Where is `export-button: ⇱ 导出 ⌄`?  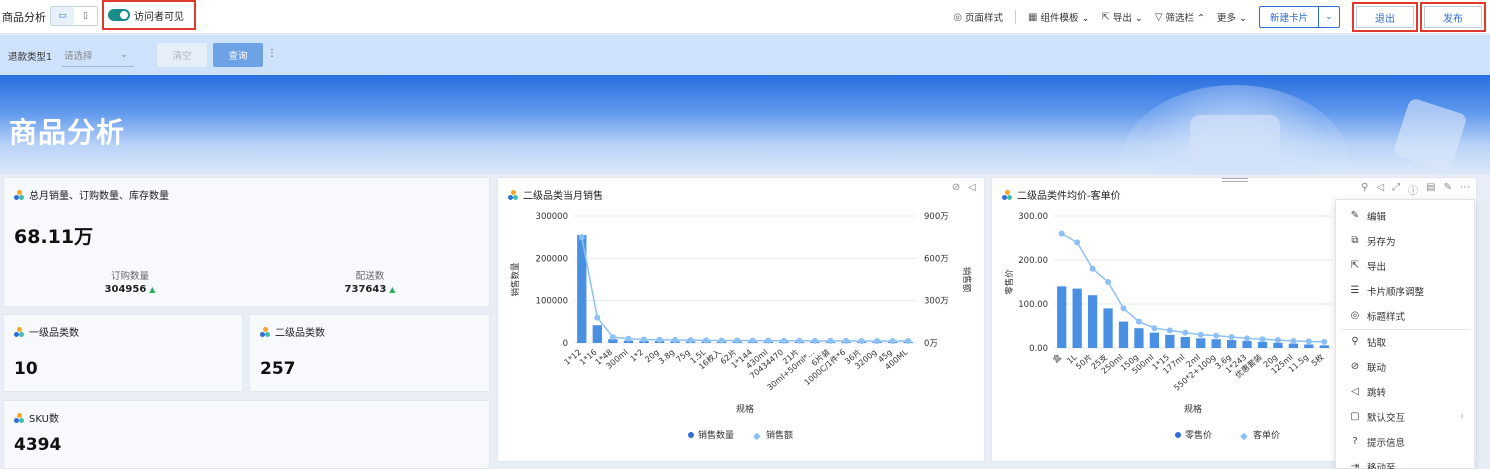
export-button: ⇱ 导出 ⌄ is located at coordinates (1121, 17).